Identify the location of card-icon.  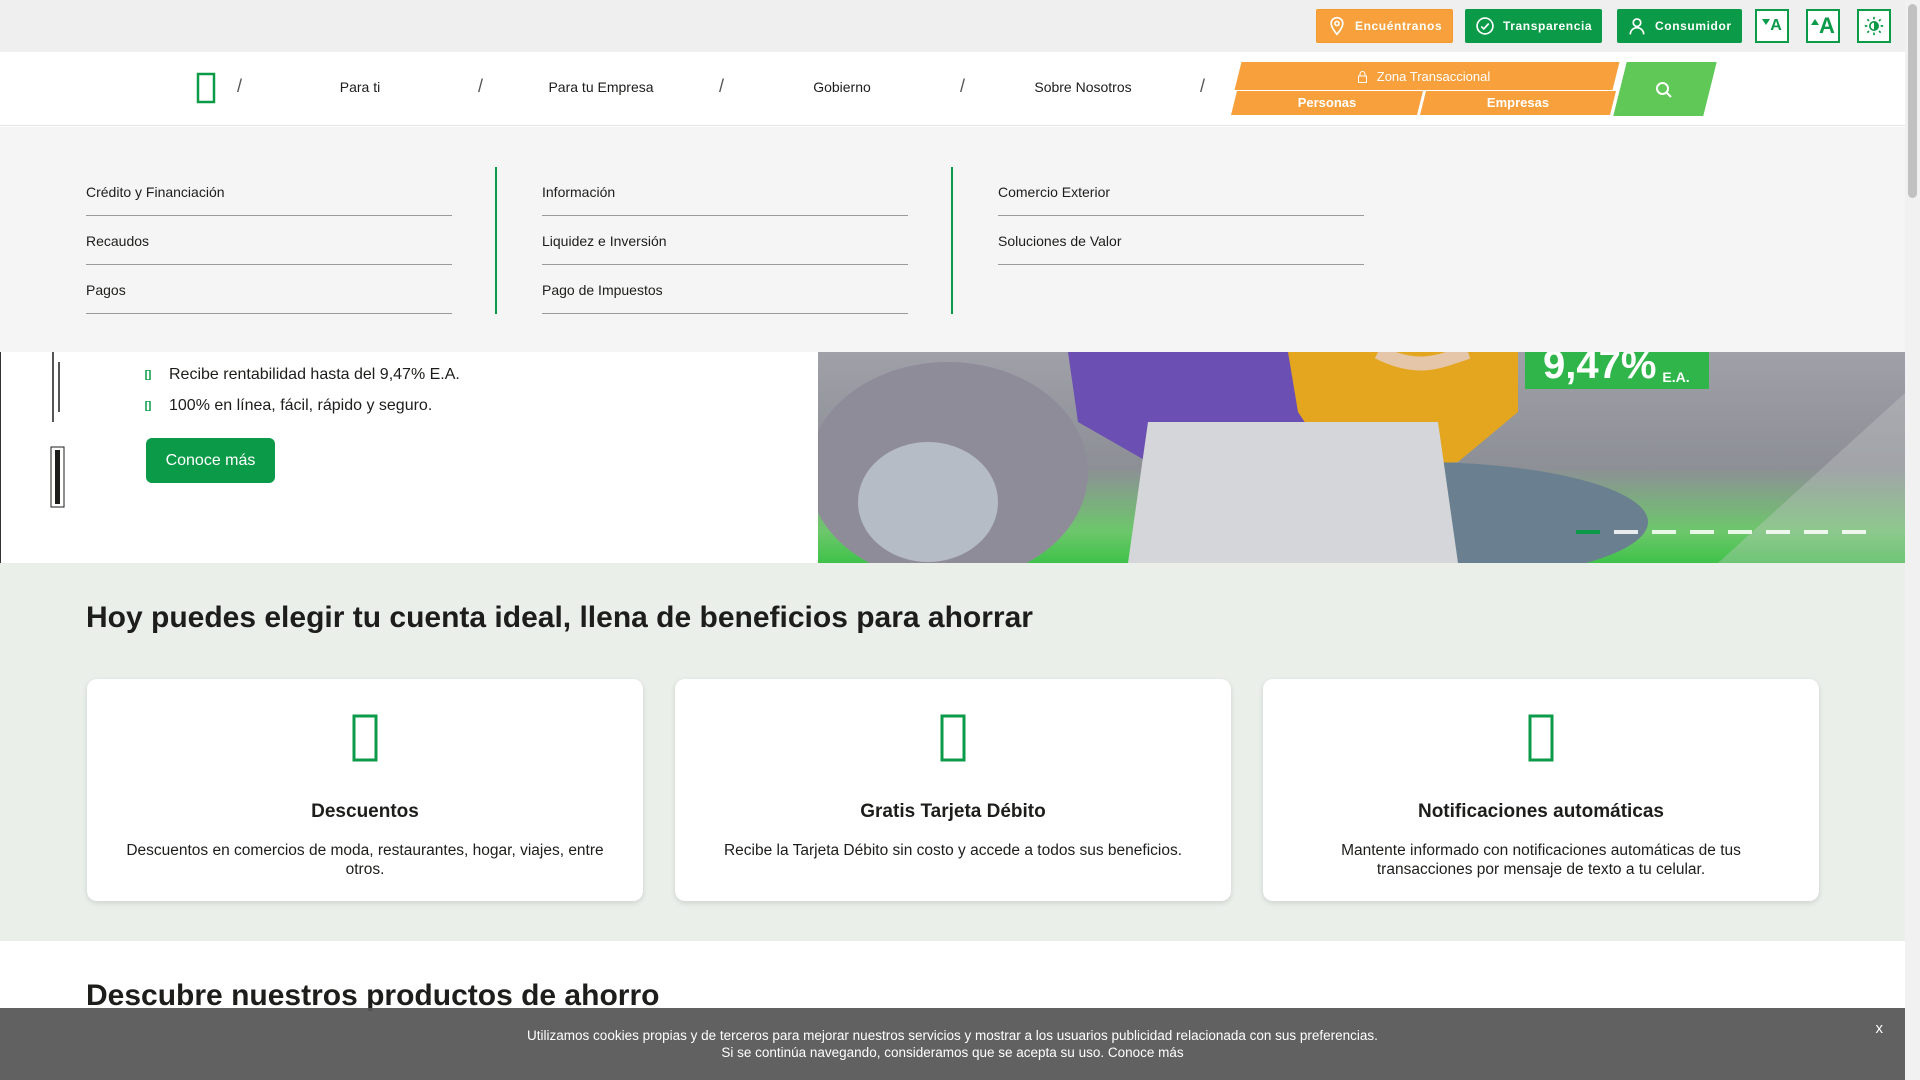
(953, 738).